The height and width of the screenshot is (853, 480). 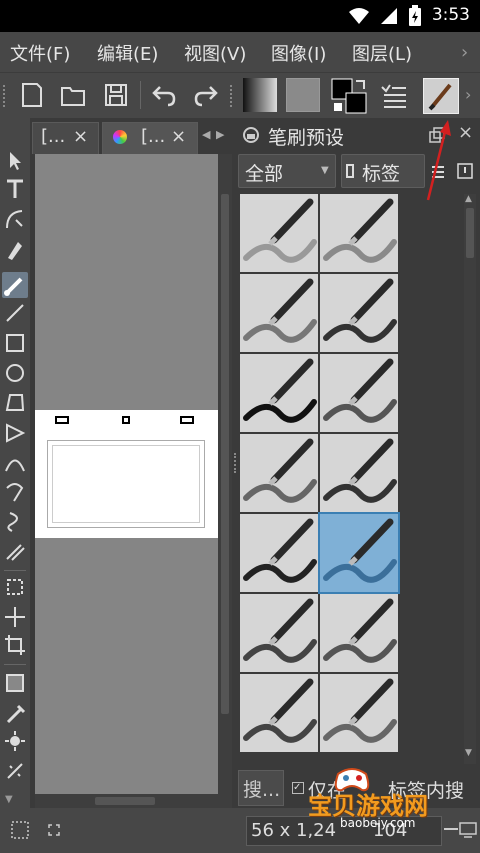 What do you see at coordinates (15, 161) in the screenshot?
I see `select-arrow-tool-icon` at bounding box center [15, 161].